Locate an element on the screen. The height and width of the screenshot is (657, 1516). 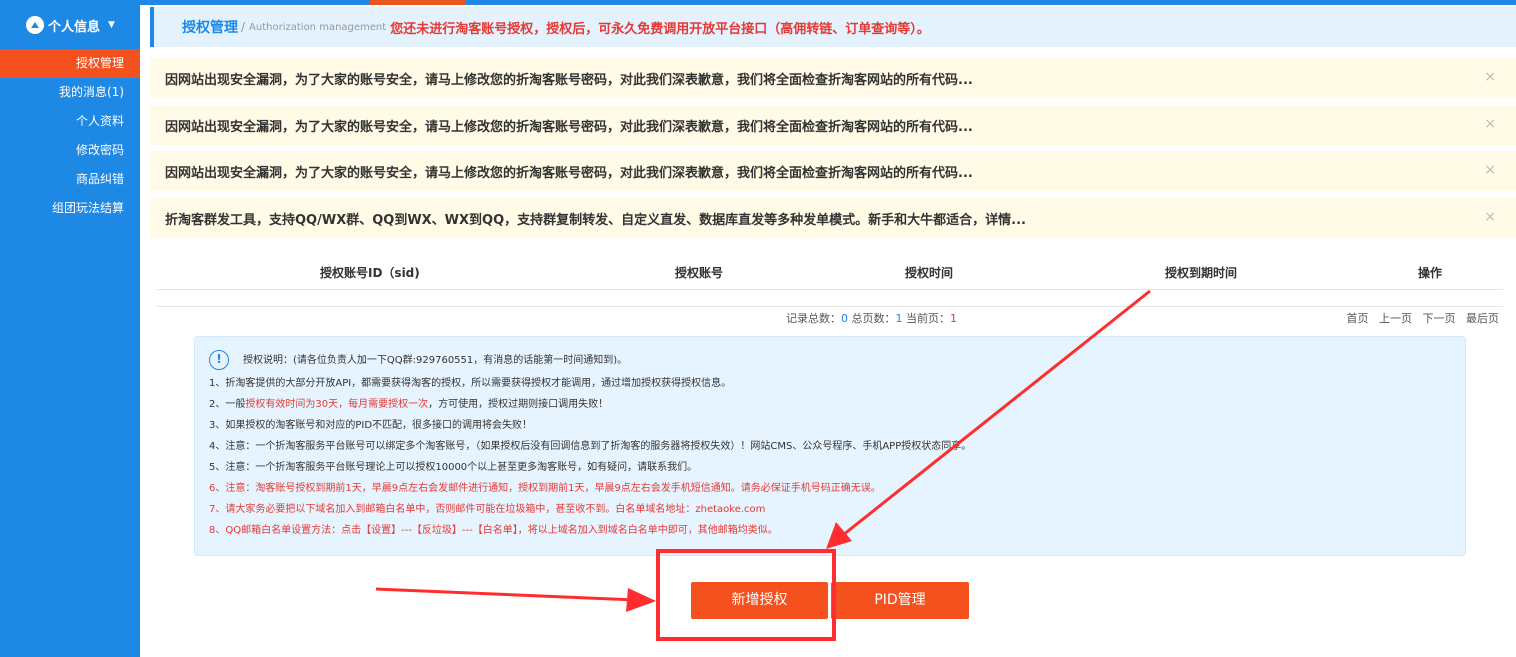
page-title: 授权管理 is located at coordinates (210, 28).